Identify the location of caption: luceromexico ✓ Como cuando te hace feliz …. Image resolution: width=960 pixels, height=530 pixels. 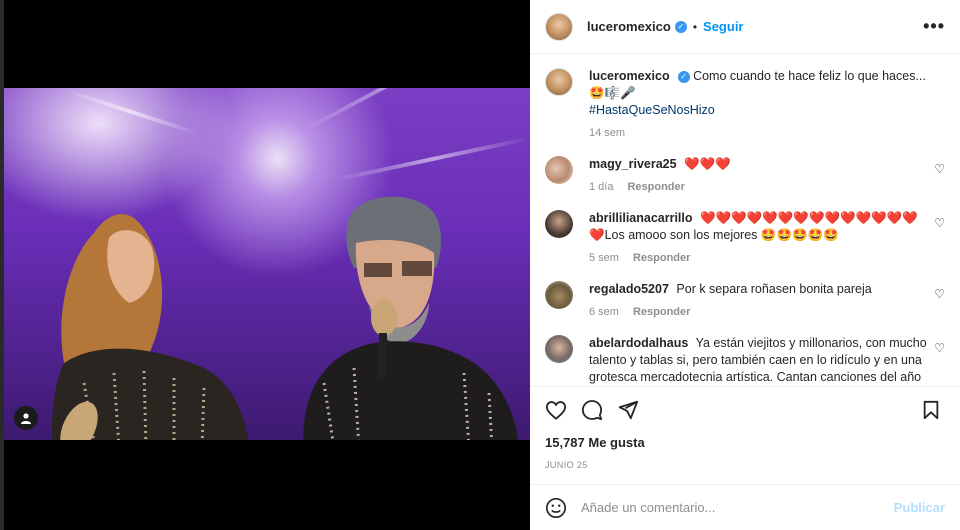
(745, 105).